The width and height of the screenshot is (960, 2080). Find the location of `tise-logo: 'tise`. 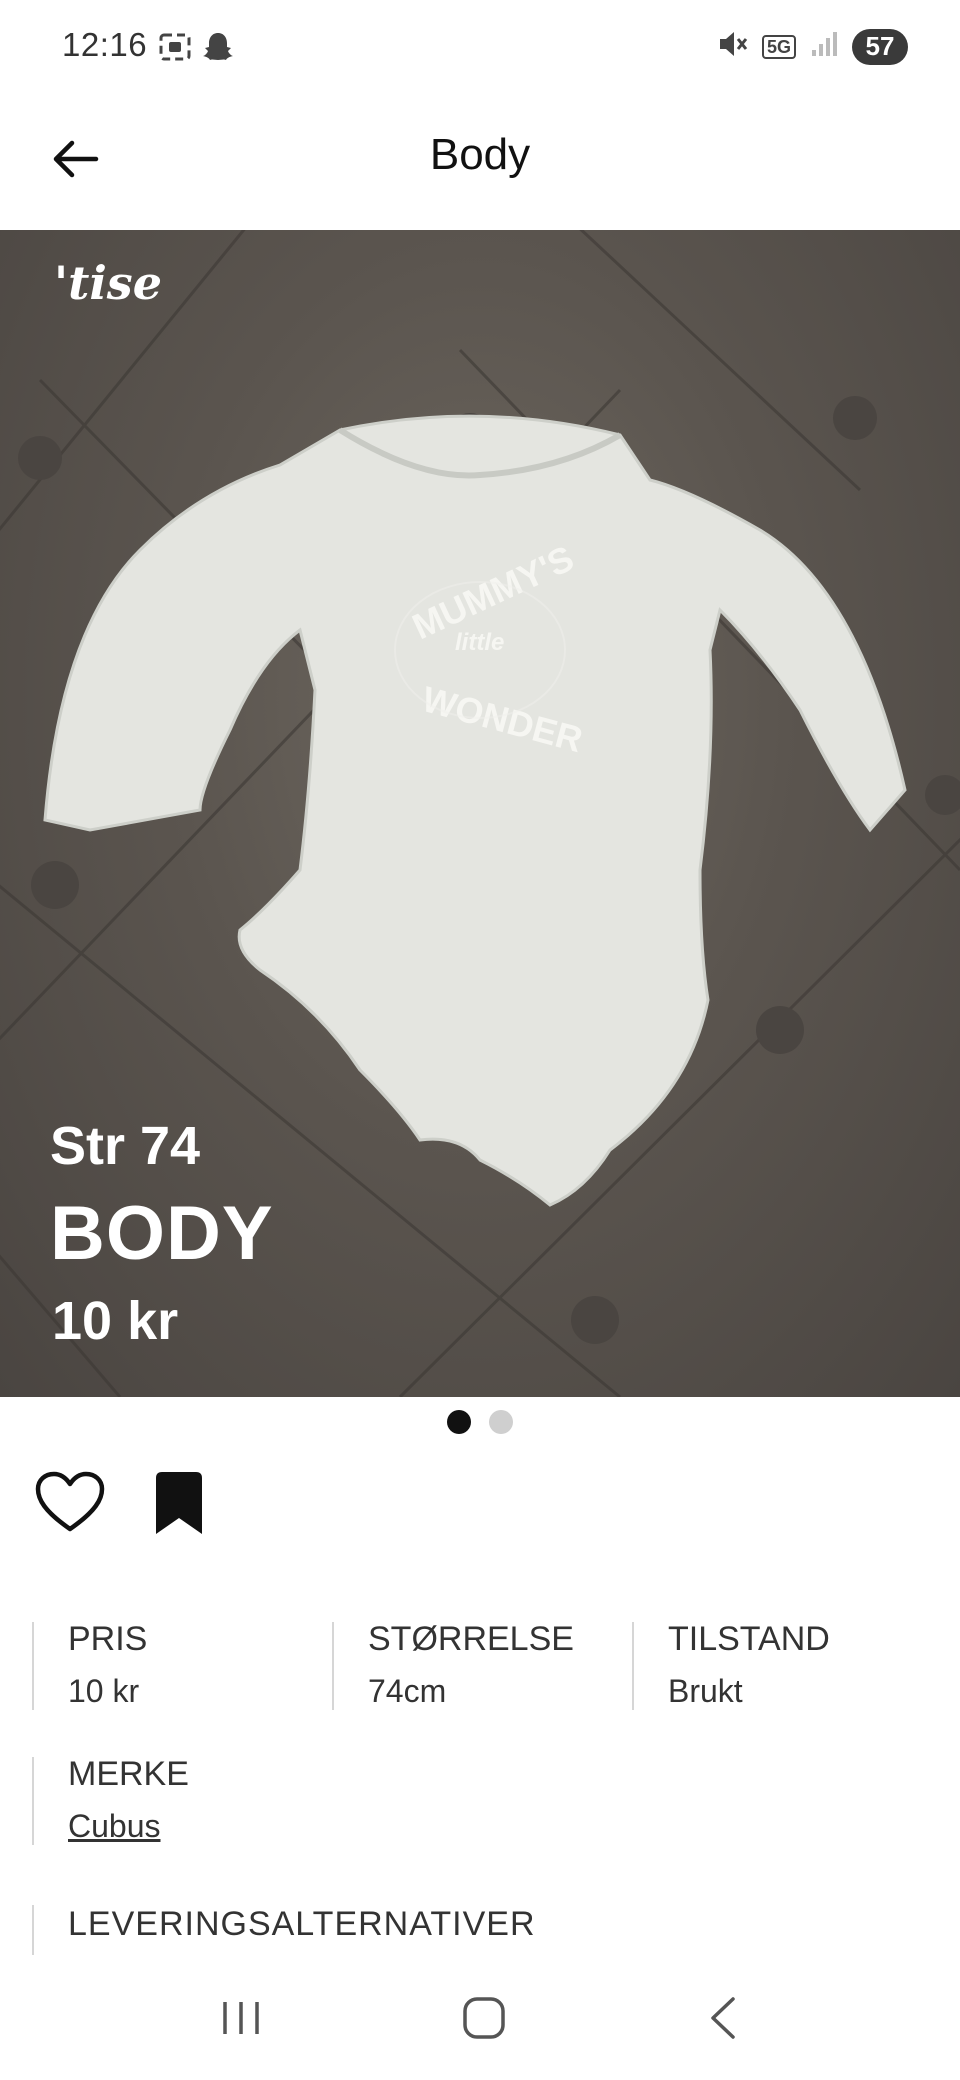

tise-logo: 'tise is located at coordinates (108, 283).